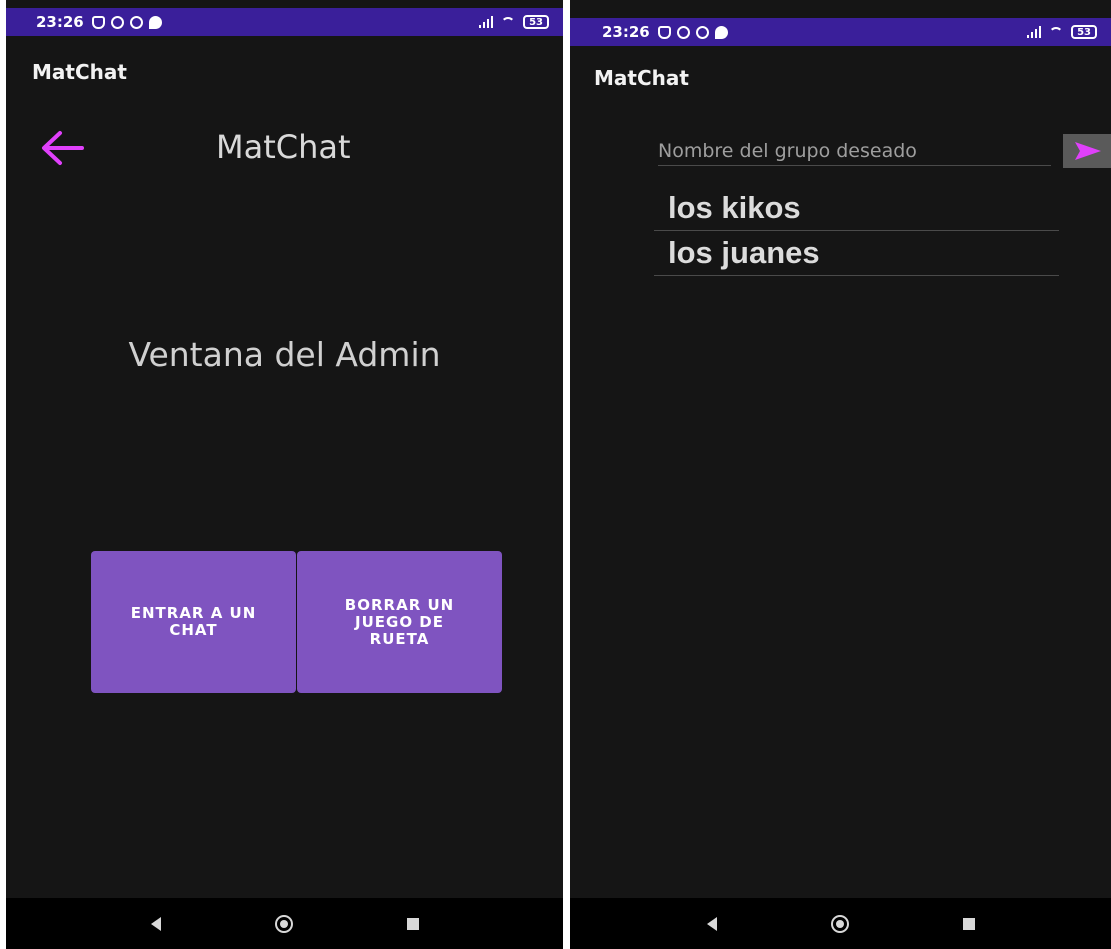  Describe the element at coordinates (856, 253) in the screenshot. I see `list-item: los juanes` at that location.